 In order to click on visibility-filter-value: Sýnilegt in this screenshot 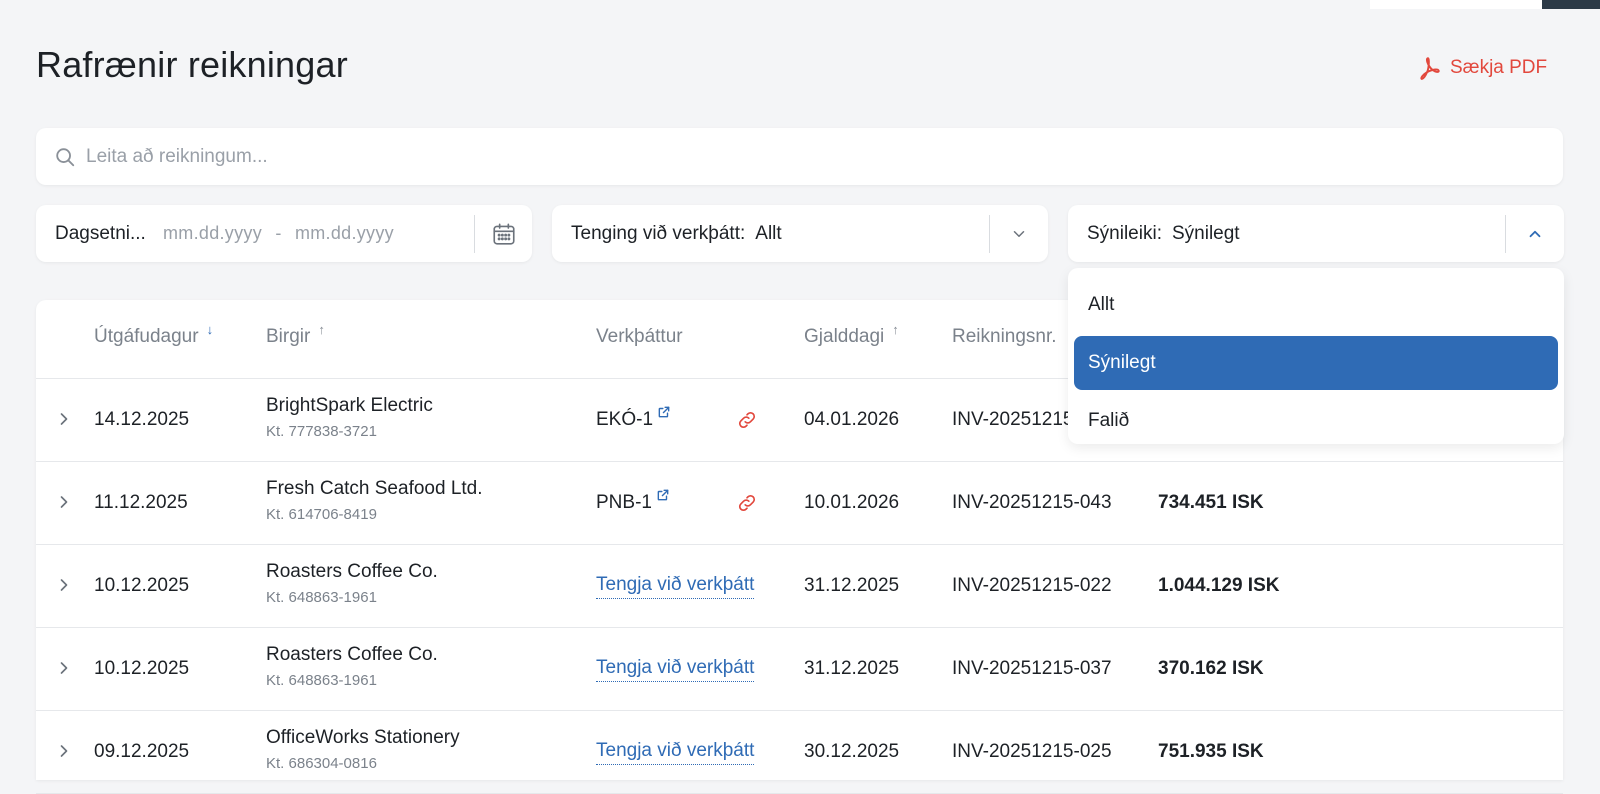, I will do `click(1205, 233)`.